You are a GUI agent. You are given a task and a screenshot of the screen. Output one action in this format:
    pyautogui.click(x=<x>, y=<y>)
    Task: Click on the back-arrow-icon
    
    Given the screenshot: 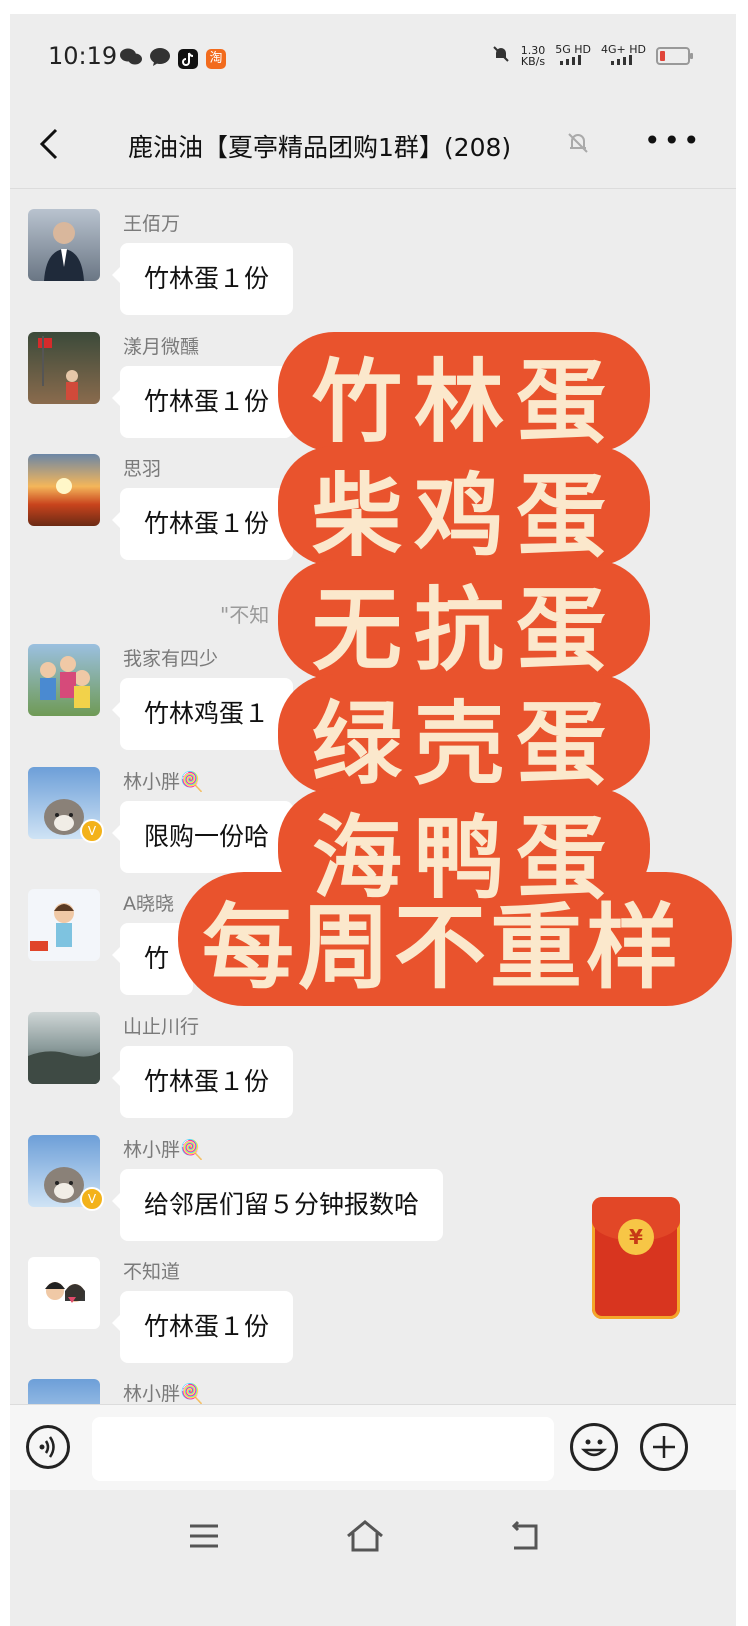 What is the action you would take?
    pyautogui.click(x=524, y=1535)
    